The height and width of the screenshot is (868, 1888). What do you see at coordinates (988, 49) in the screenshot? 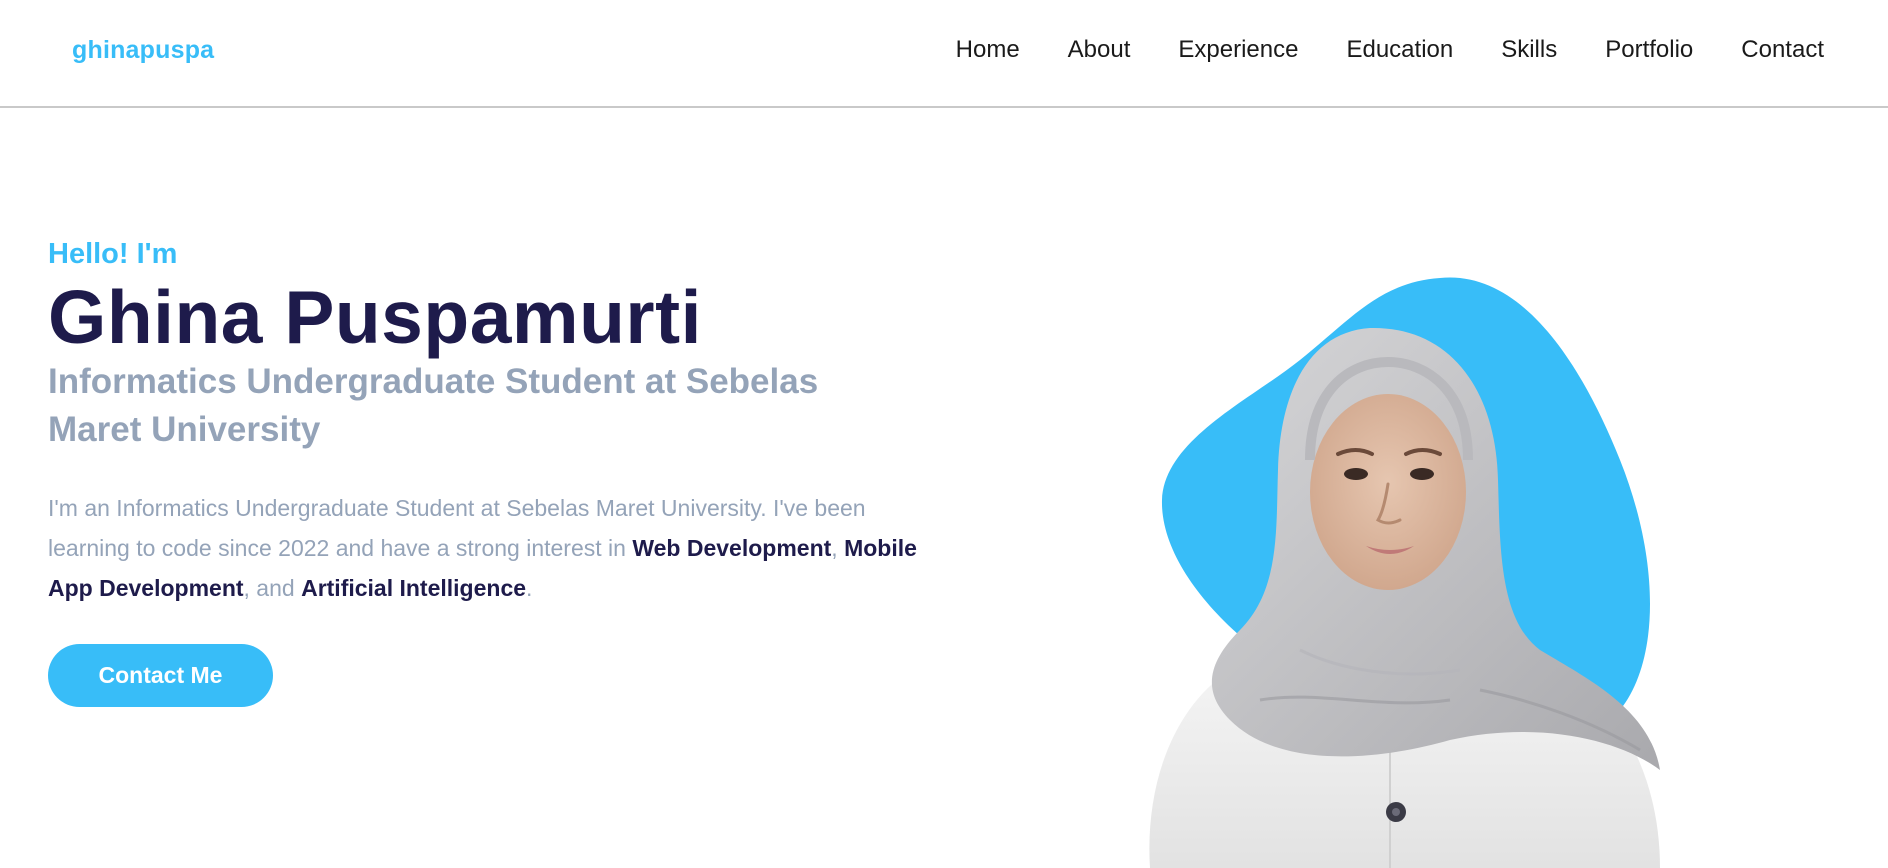
I see `nav-link-home: Home` at bounding box center [988, 49].